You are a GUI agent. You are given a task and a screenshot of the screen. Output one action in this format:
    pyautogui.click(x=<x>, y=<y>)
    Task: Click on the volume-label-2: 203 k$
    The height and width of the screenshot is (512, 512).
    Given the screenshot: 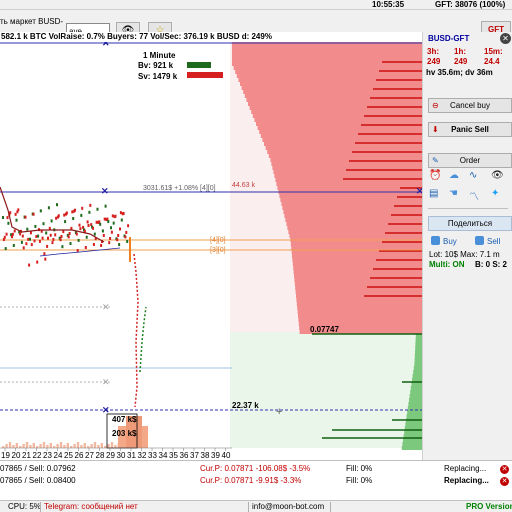 What is the action you would take?
    pyautogui.click(x=124, y=433)
    